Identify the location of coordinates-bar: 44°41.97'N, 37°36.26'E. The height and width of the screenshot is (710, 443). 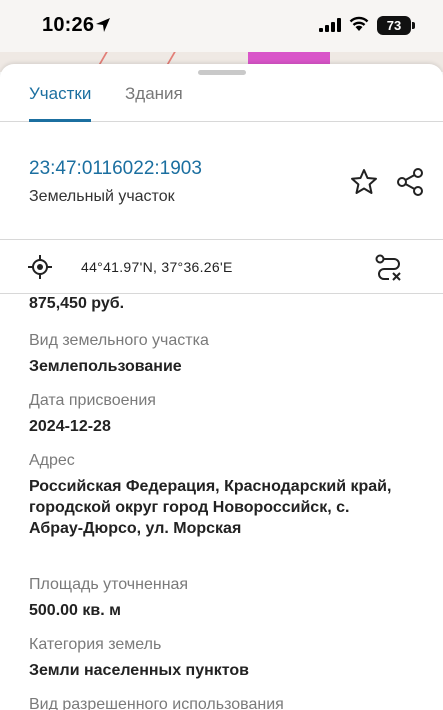
(221, 266).